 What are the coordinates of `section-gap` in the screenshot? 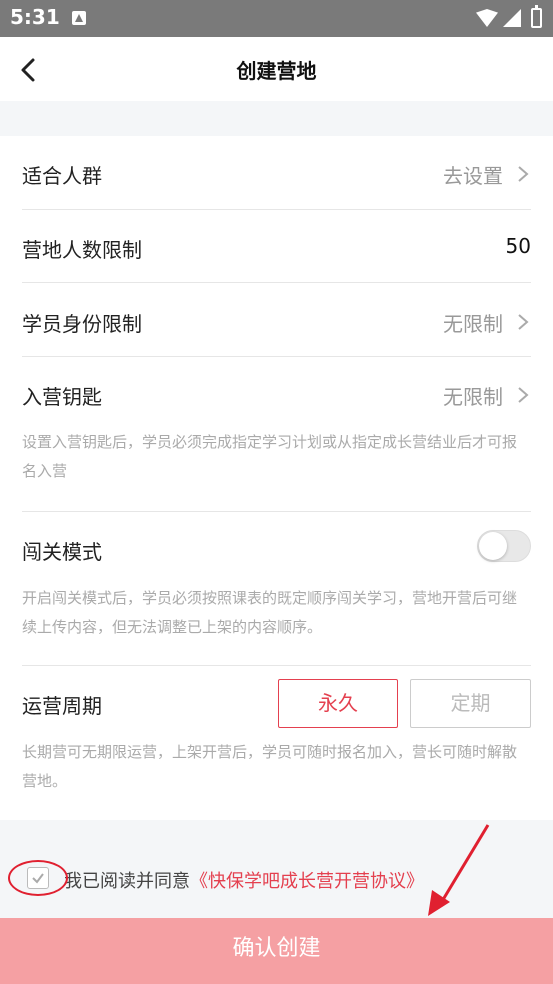 It's located at (276, 118).